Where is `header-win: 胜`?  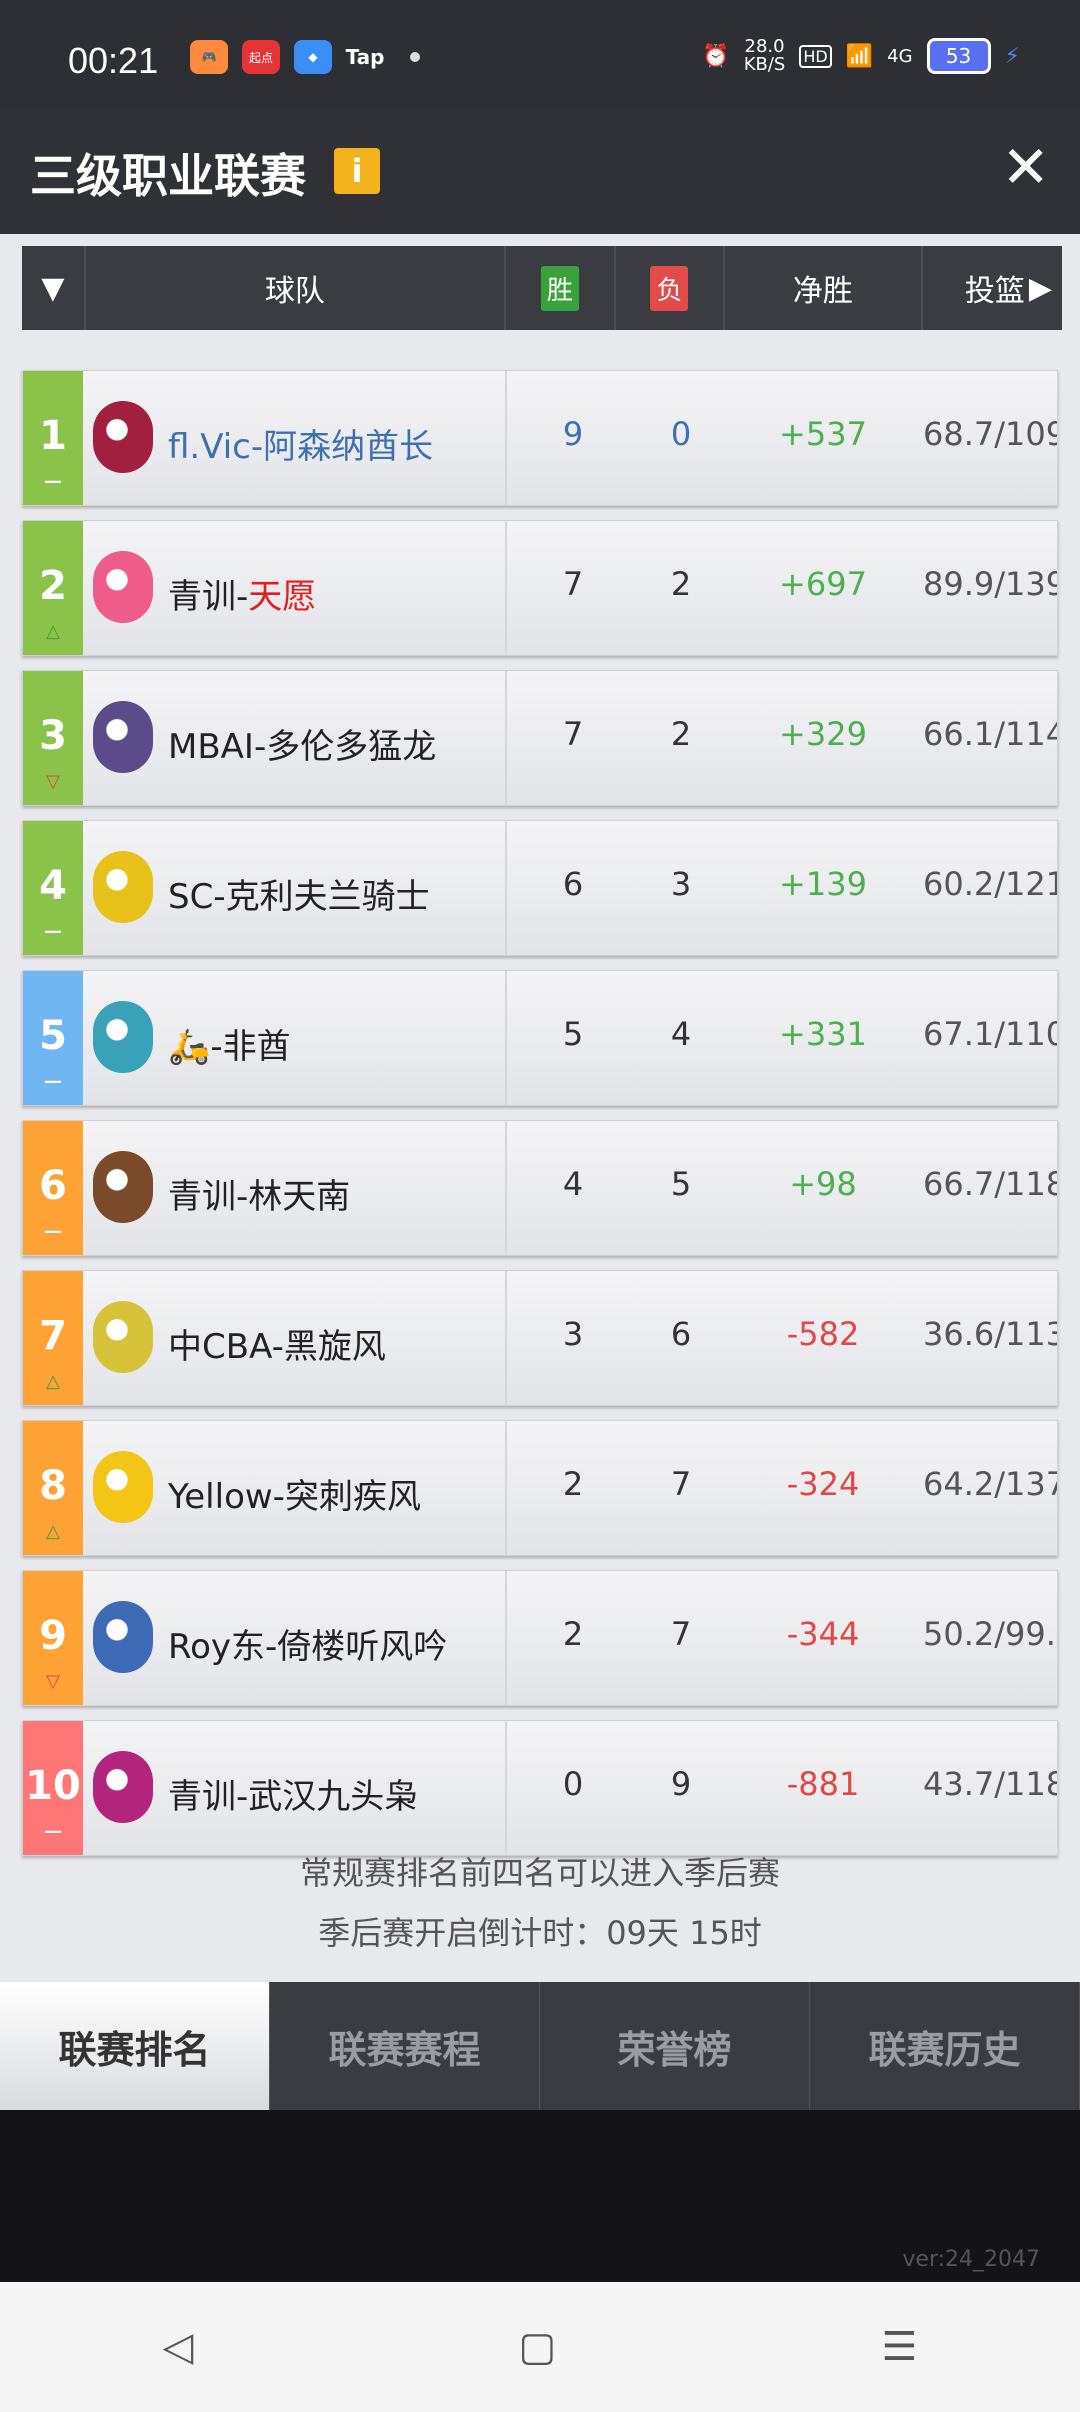
header-win: 胜 is located at coordinates (561, 288).